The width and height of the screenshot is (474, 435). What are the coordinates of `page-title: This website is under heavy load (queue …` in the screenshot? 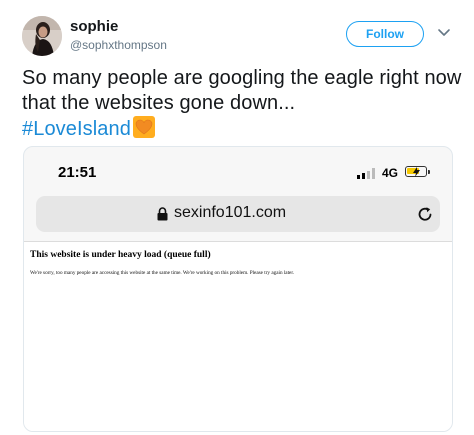 It's located at (120, 255).